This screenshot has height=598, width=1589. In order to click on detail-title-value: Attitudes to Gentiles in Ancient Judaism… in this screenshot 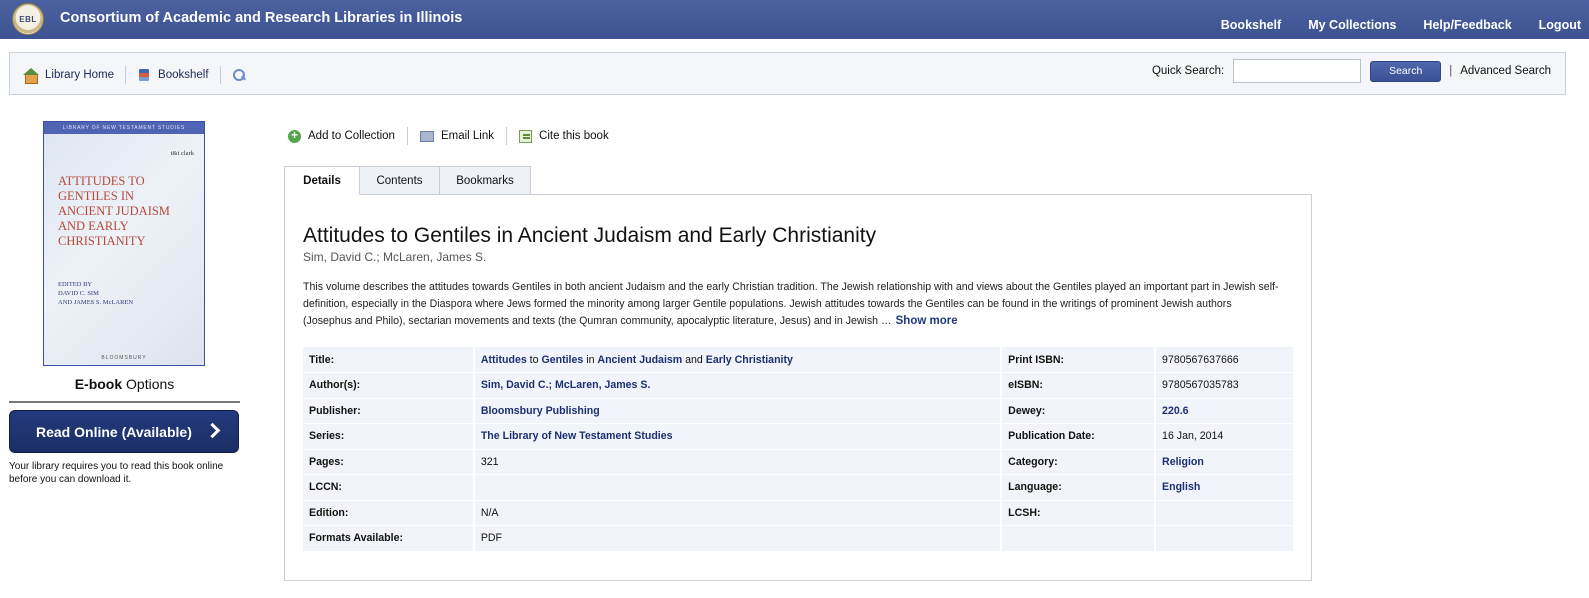, I will do `click(738, 360)`.